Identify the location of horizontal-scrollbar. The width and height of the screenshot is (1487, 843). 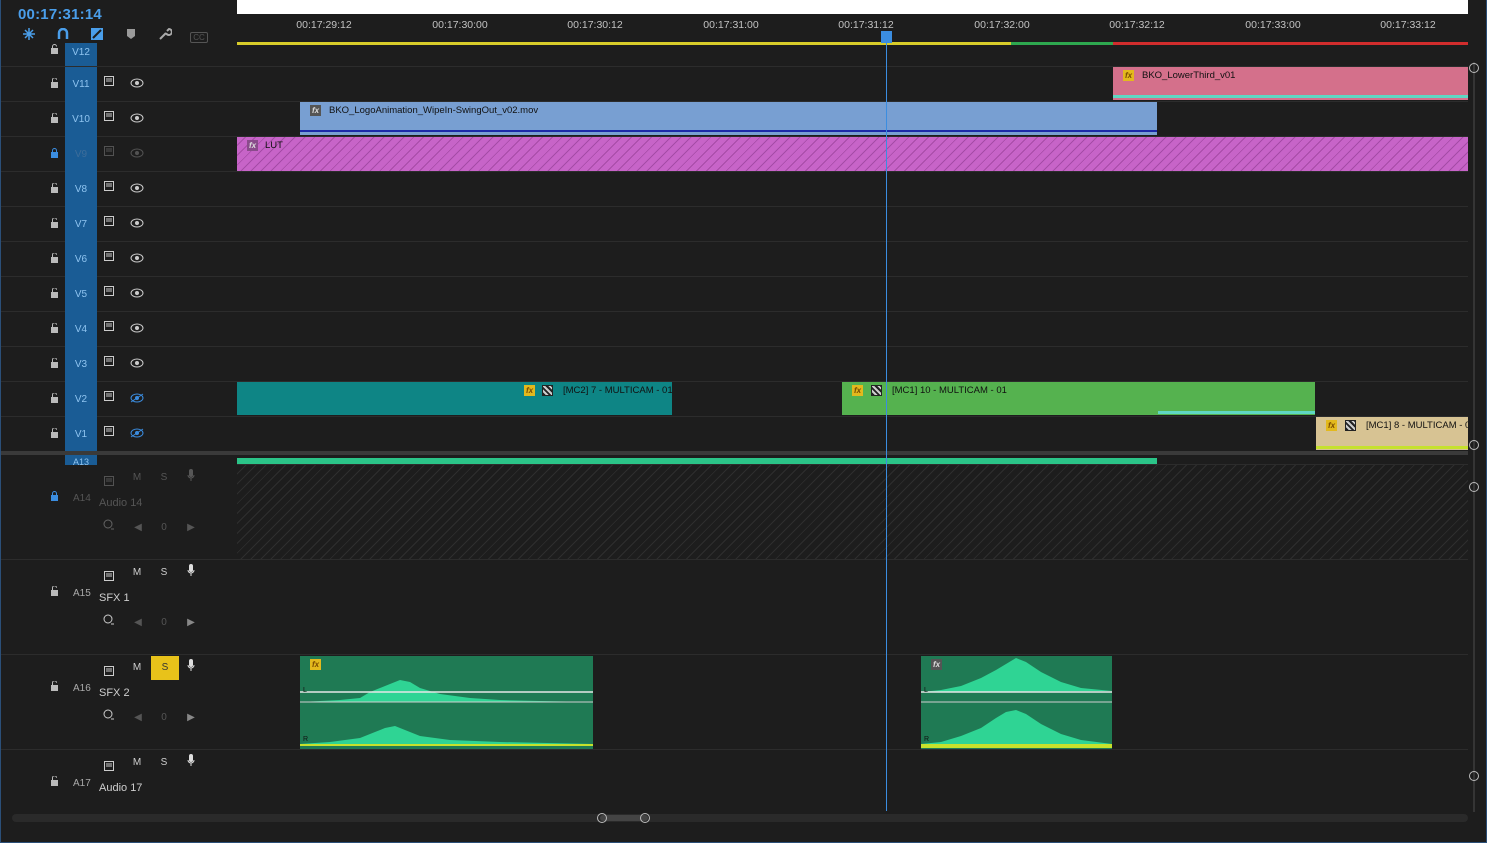
(740, 818).